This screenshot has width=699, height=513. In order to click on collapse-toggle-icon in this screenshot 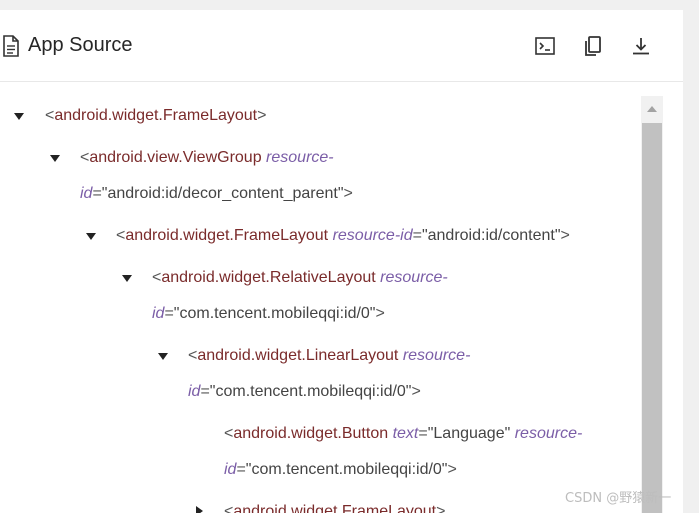, I will do `click(199, 509)`.